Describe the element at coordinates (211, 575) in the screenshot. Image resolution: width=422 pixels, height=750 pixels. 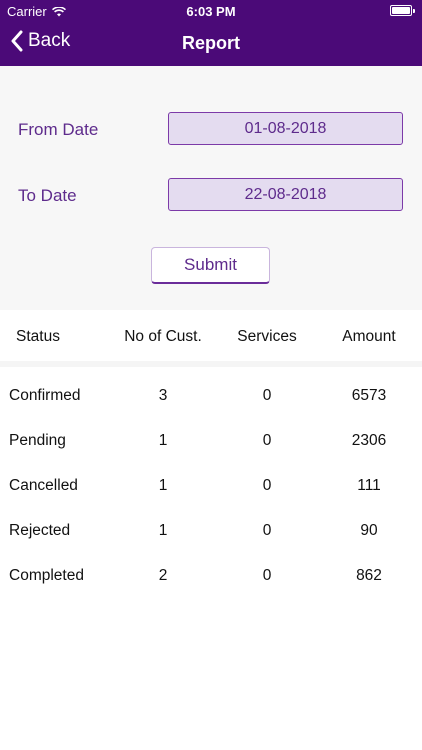
I see `table-row: Completed 2 0 862` at that location.